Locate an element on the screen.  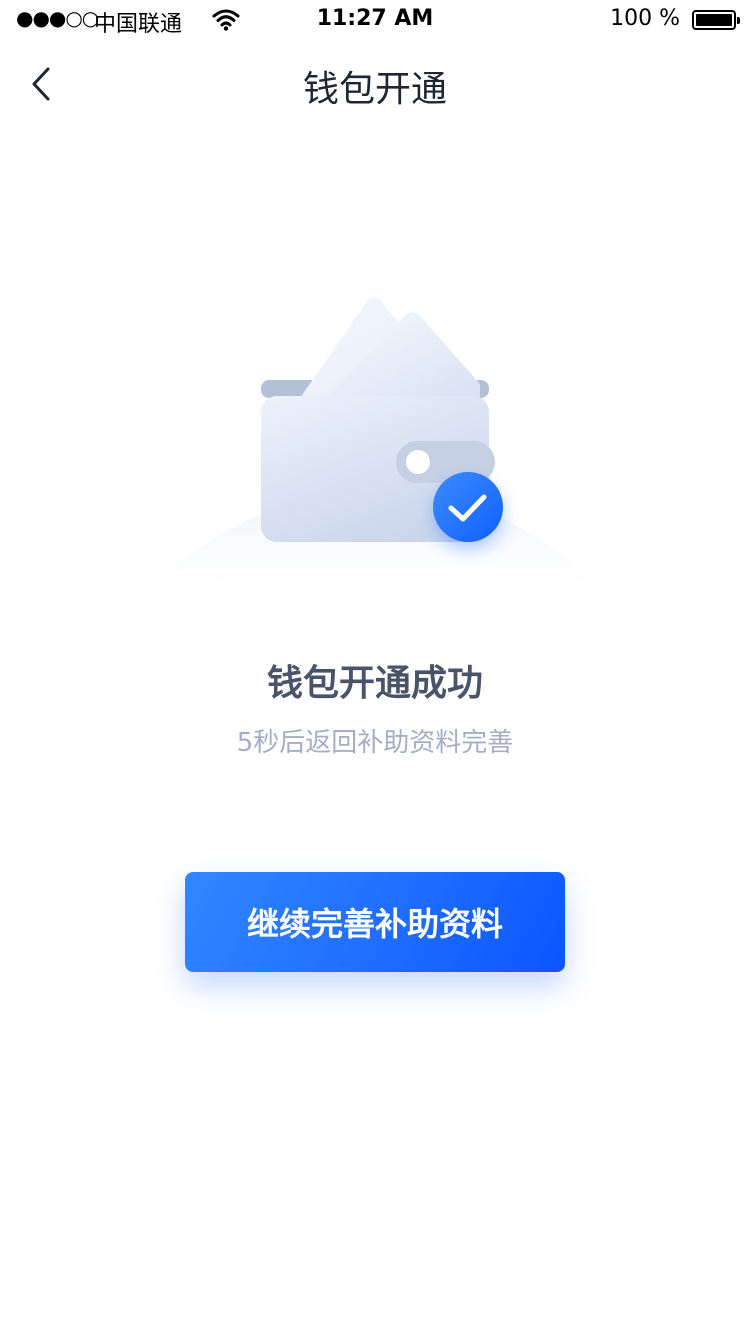
battery-fill is located at coordinates (714, 20).